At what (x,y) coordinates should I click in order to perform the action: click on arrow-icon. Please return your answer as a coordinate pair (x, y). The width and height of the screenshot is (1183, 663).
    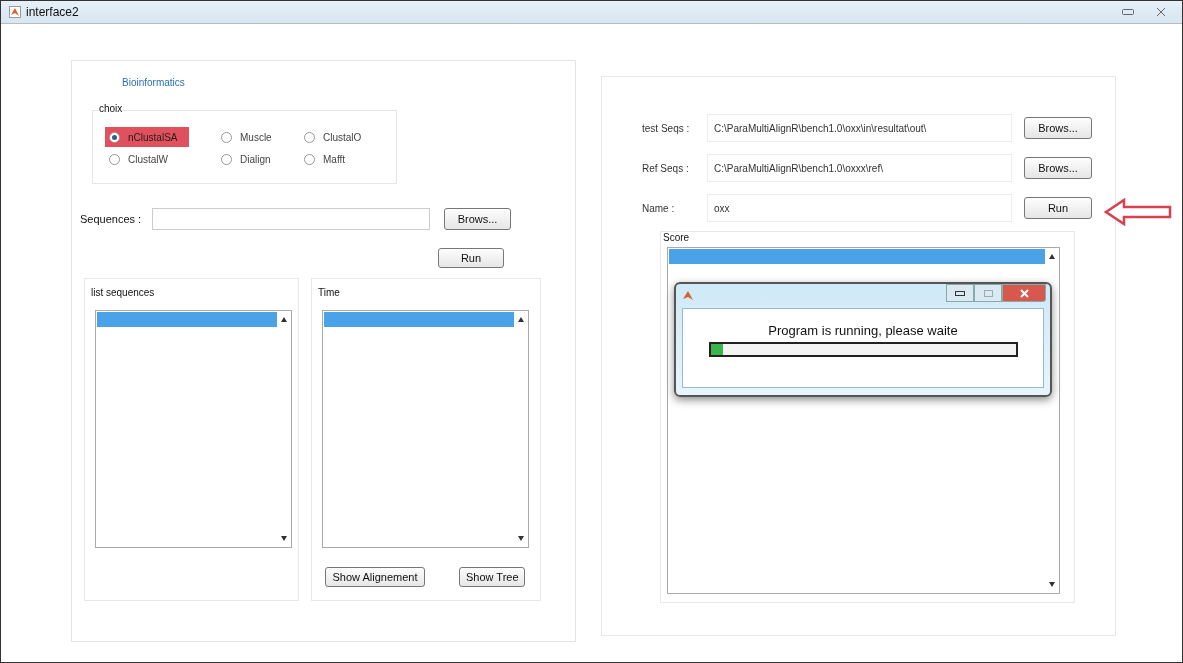
    Looking at the image, I should click on (1138, 212).